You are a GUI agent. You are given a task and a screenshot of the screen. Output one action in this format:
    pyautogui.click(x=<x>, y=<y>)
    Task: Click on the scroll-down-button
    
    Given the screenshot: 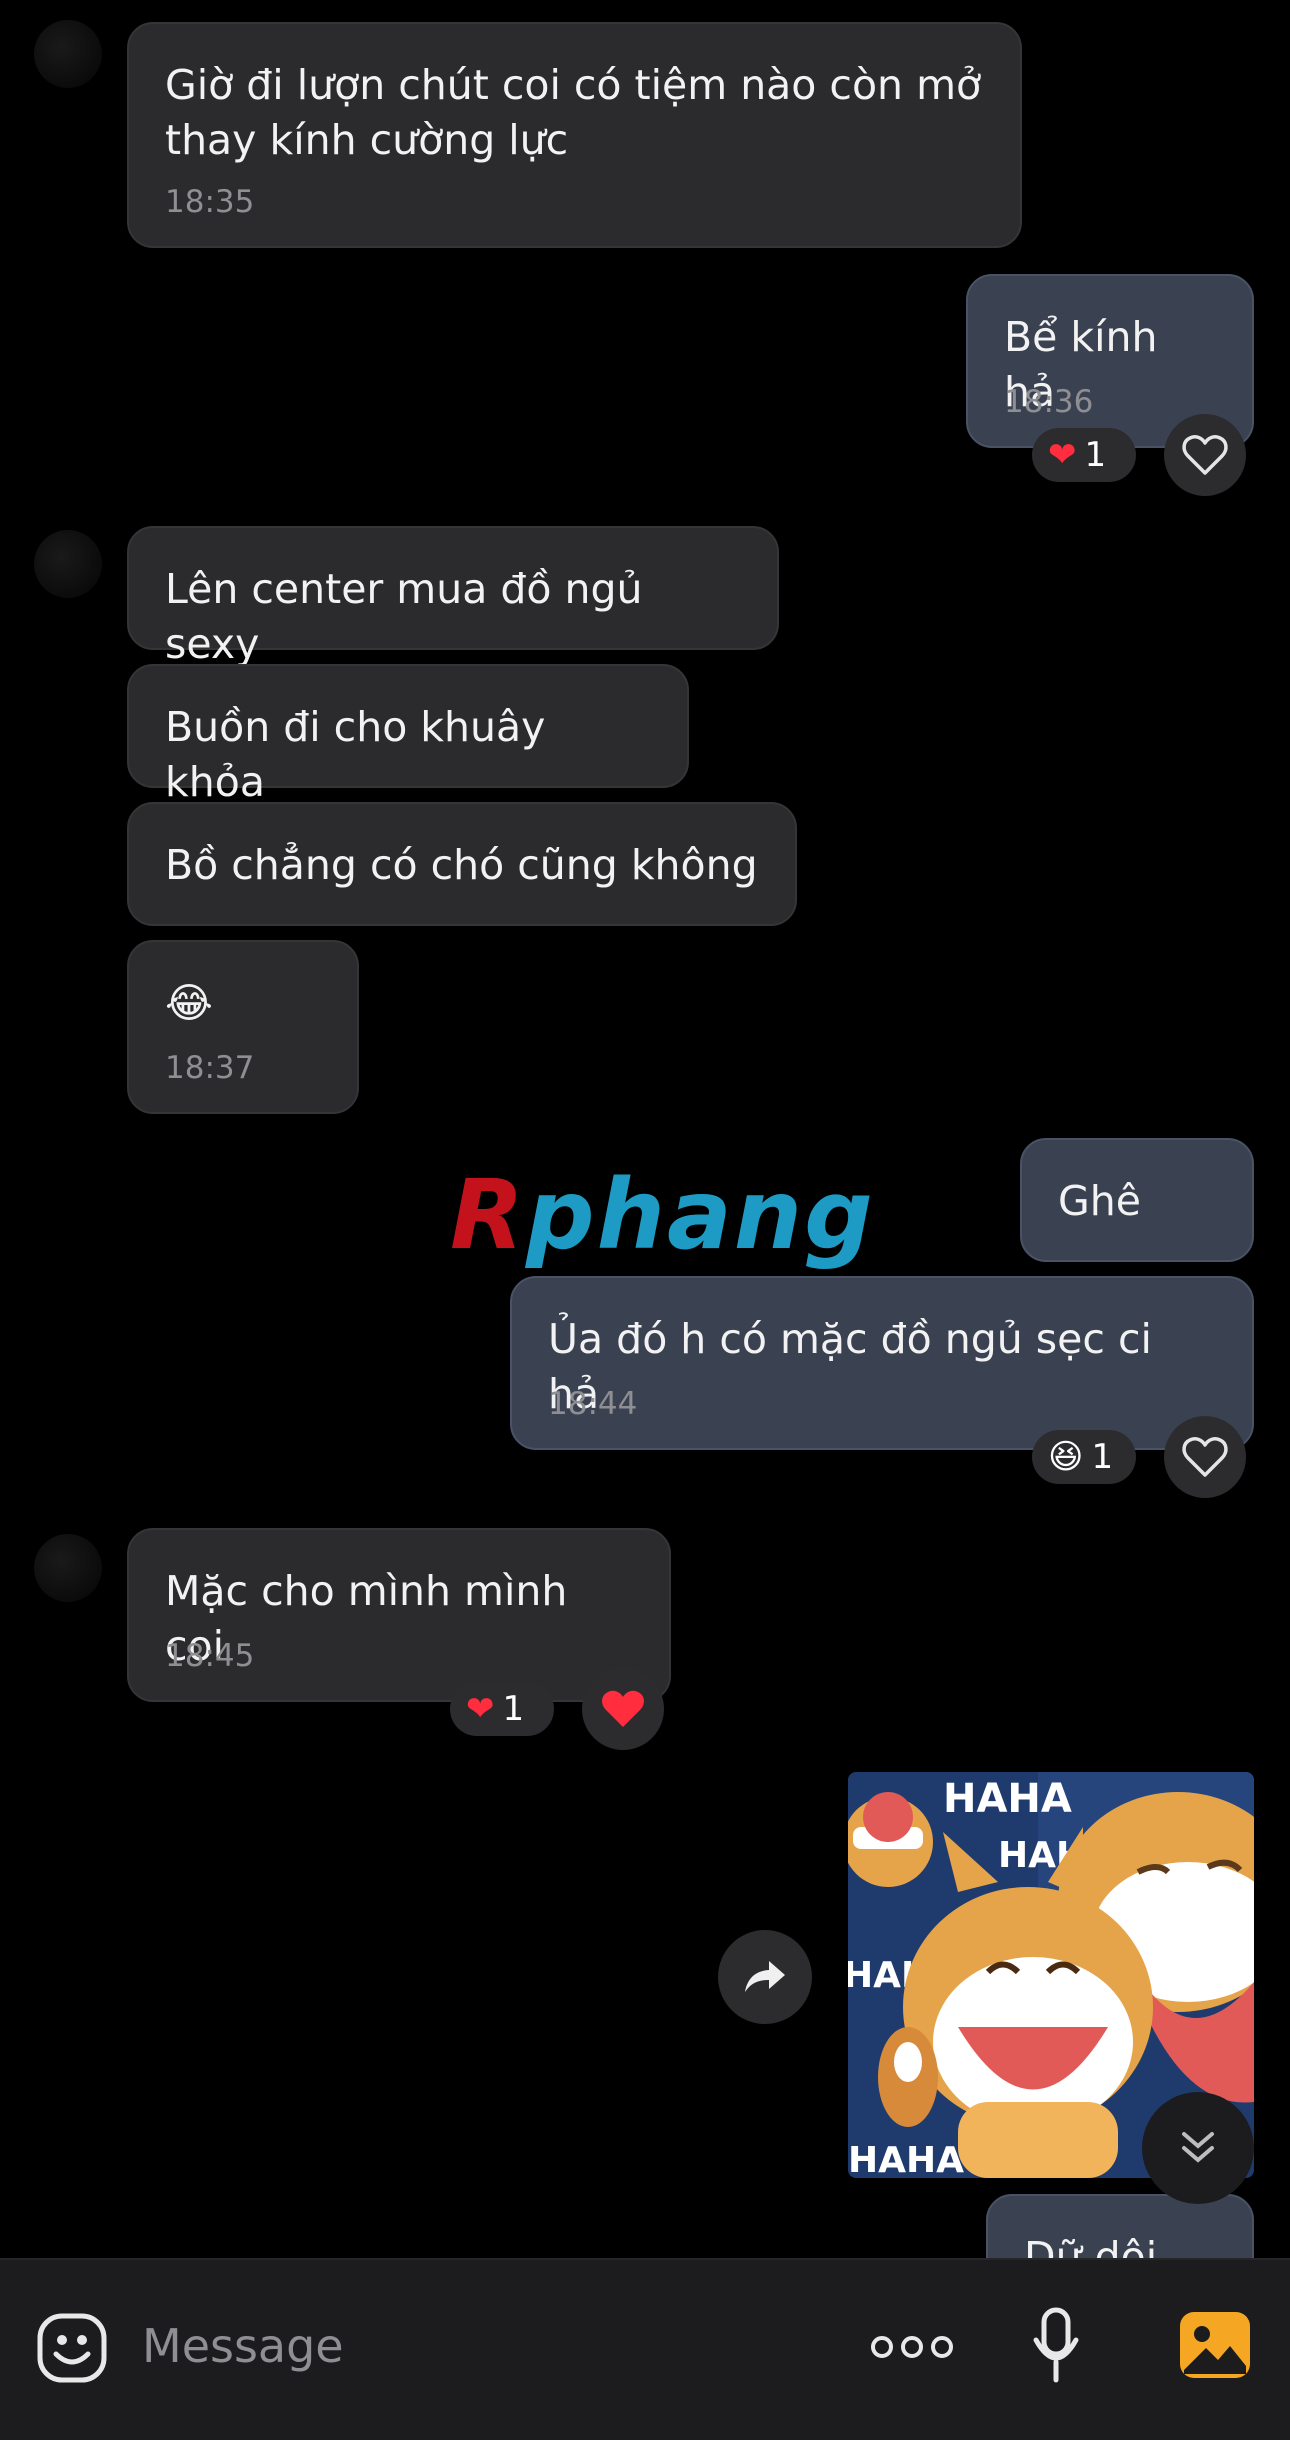 What is the action you would take?
    pyautogui.click(x=1198, y=2148)
    